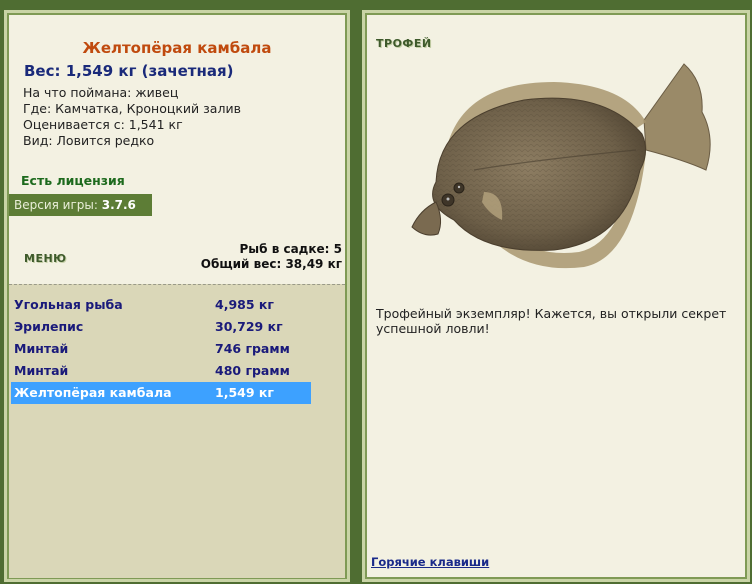 This screenshot has height=584, width=752. What do you see at coordinates (73, 180) in the screenshot?
I see `license-status: Есть лицензия` at bounding box center [73, 180].